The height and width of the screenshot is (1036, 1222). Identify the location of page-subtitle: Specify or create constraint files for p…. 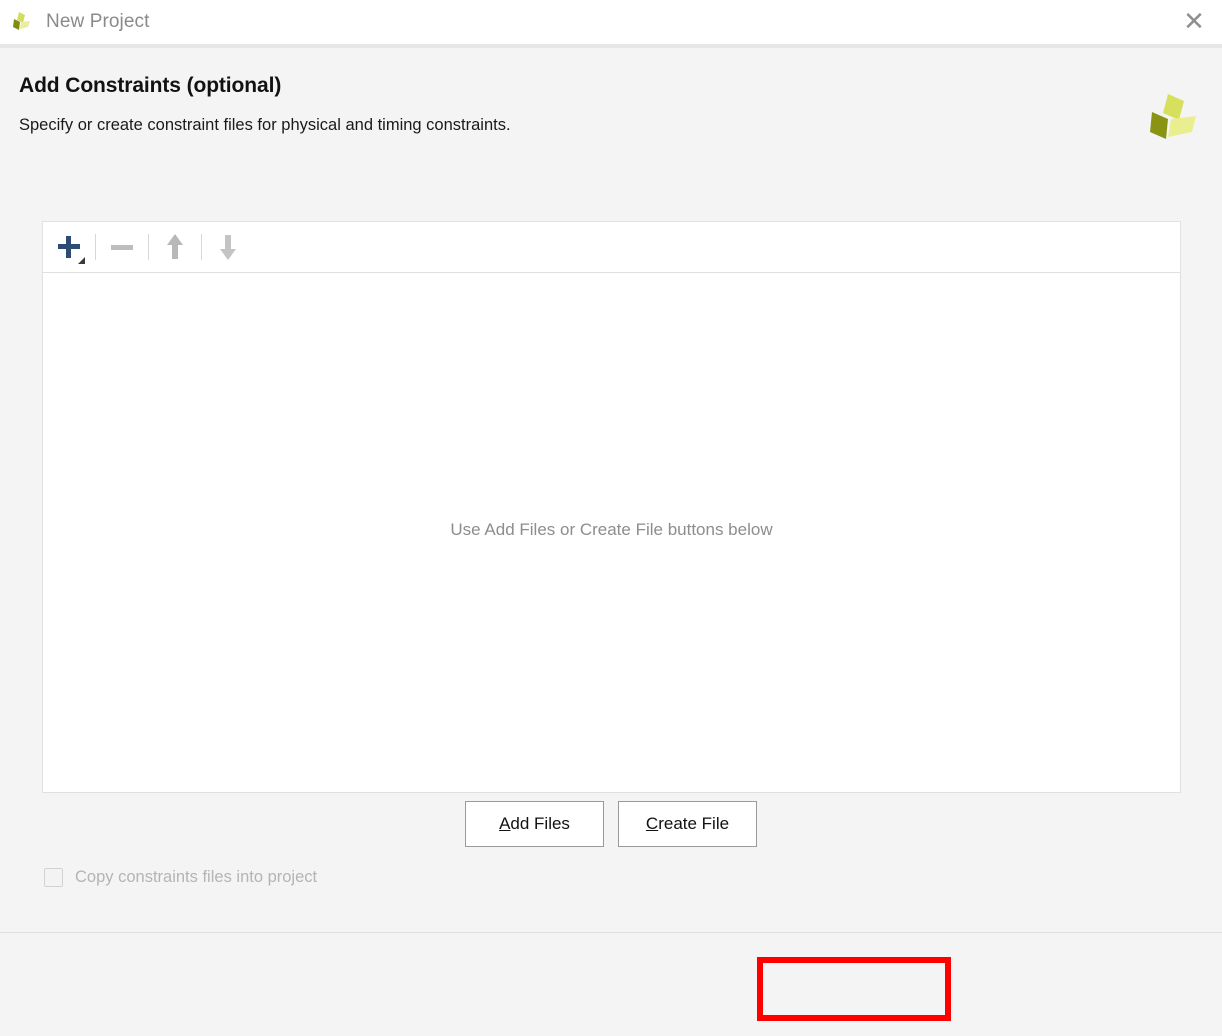
(265, 125).